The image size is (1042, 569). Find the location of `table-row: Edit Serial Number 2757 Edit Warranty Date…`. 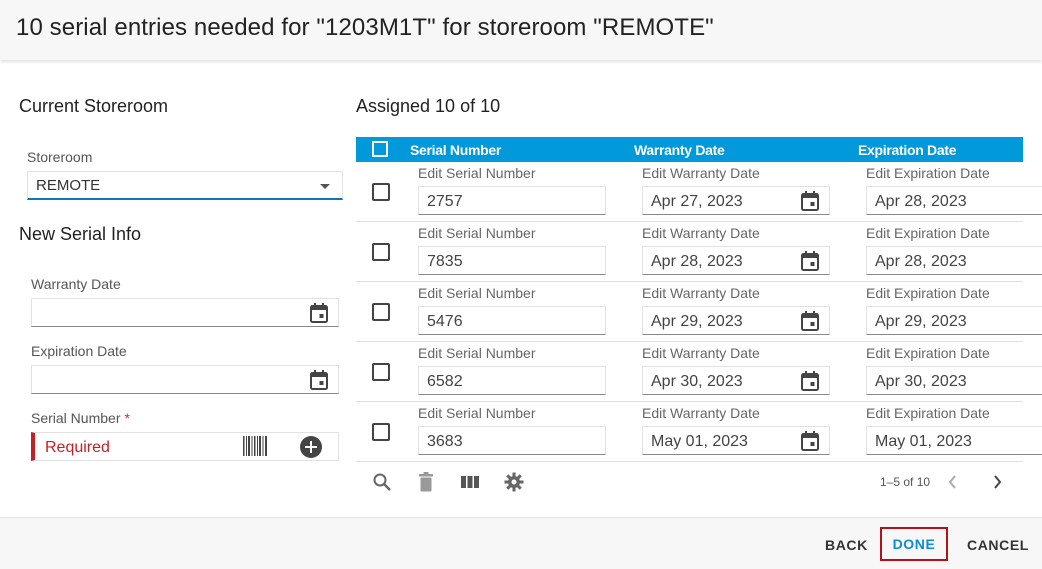

table-row: Edit Serial Number 2757 Edit Warranty Date… is located at coordinates (699, 192).